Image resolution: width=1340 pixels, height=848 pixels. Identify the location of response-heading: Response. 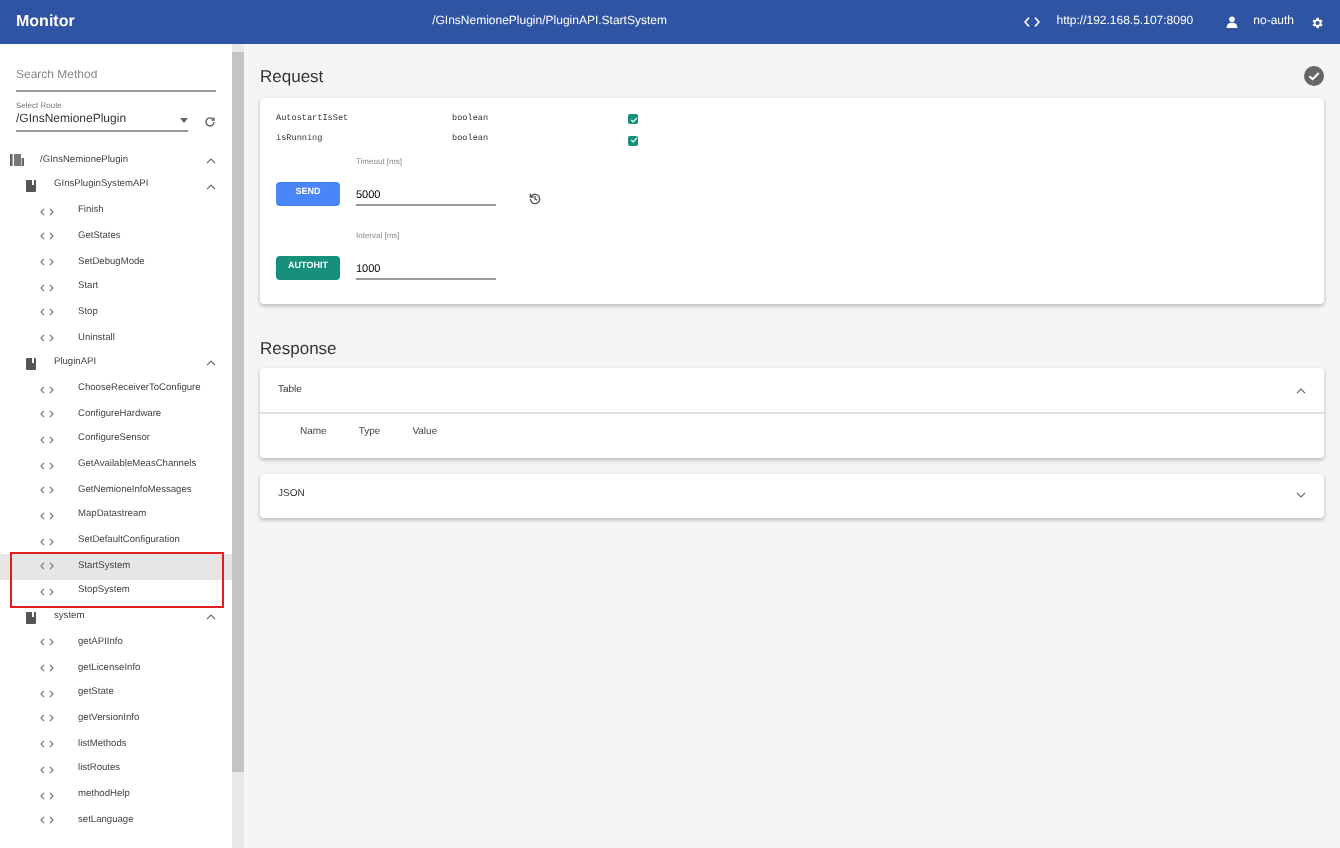
(299, 348).